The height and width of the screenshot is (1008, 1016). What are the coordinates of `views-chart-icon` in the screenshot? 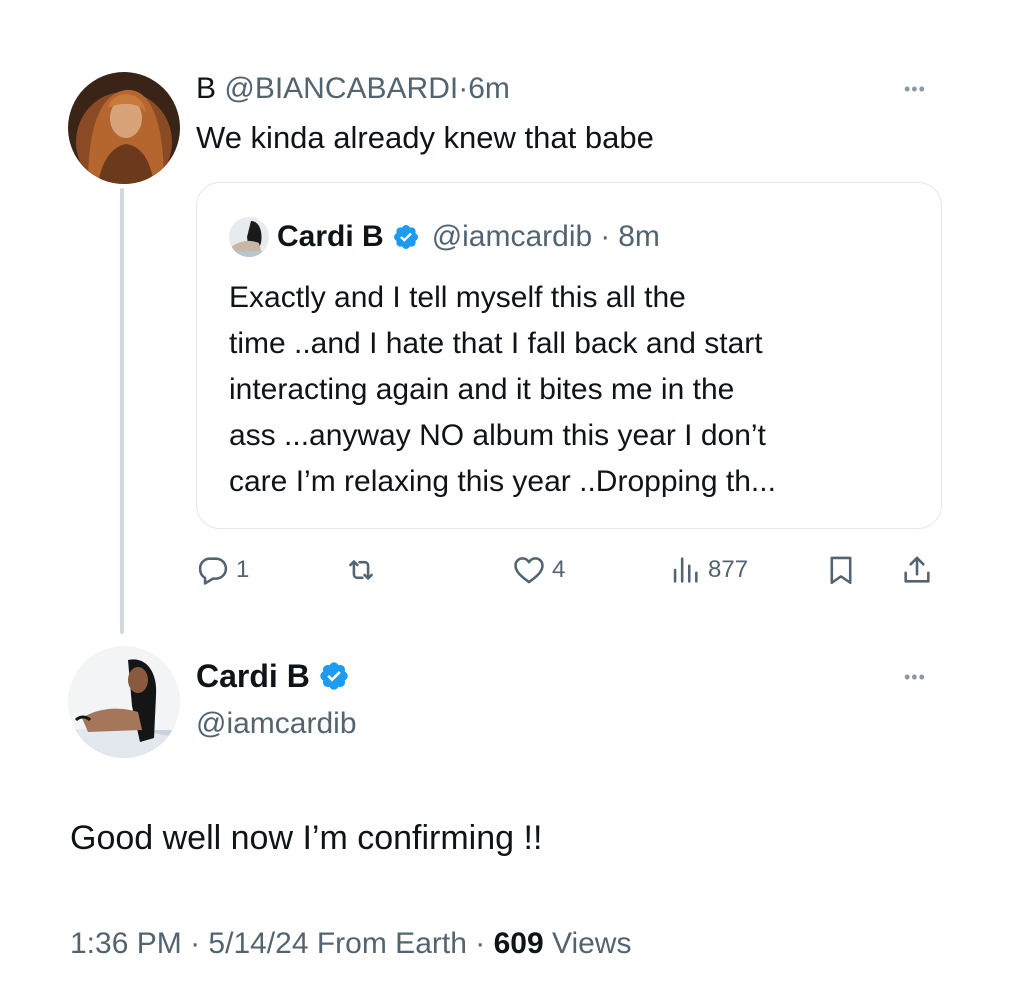 It's located at (685, 570).